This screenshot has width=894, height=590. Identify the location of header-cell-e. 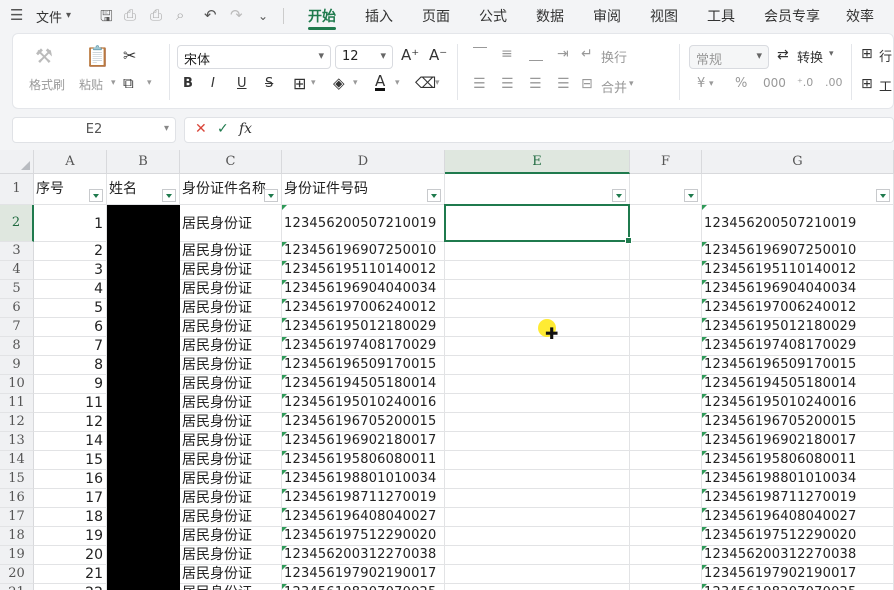
(537, 189).